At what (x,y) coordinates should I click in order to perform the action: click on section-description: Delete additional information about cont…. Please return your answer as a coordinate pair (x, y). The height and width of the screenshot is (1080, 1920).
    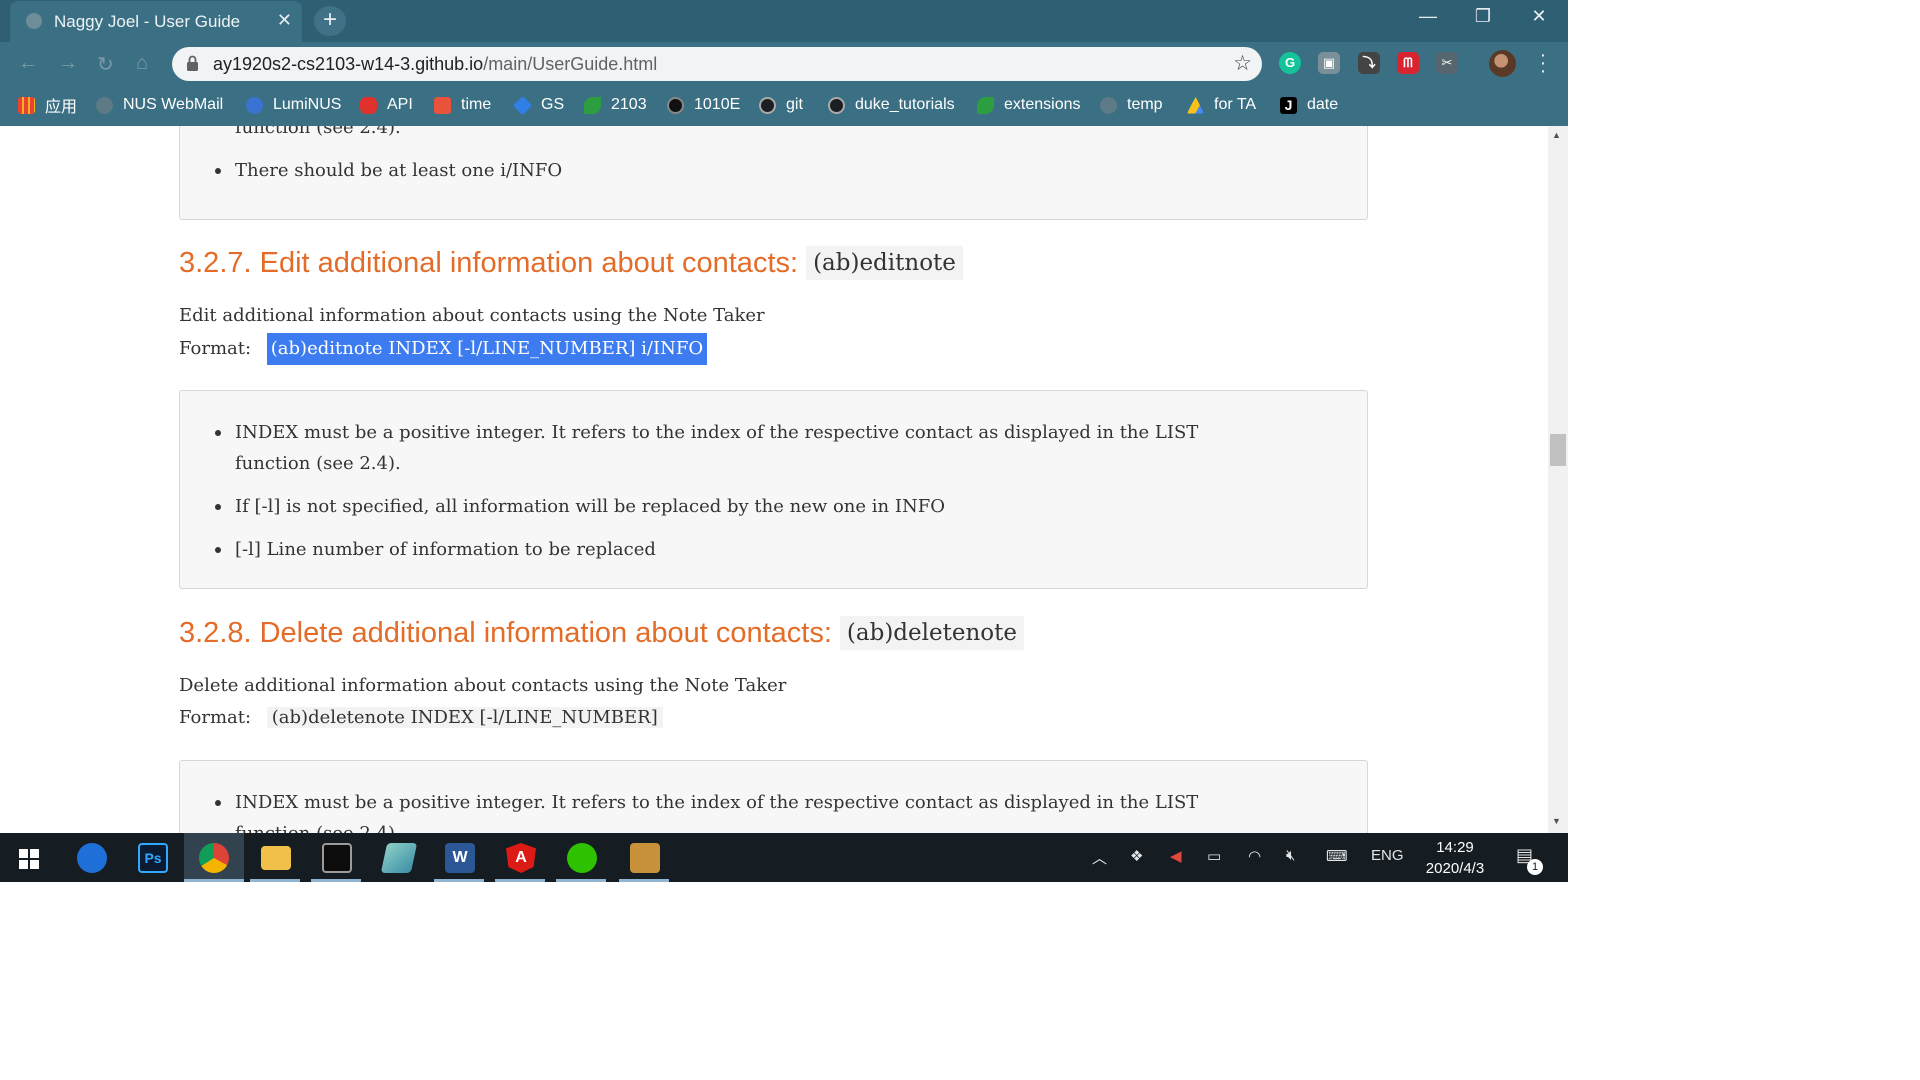
    Looking at the image, I should click on (483, 685).